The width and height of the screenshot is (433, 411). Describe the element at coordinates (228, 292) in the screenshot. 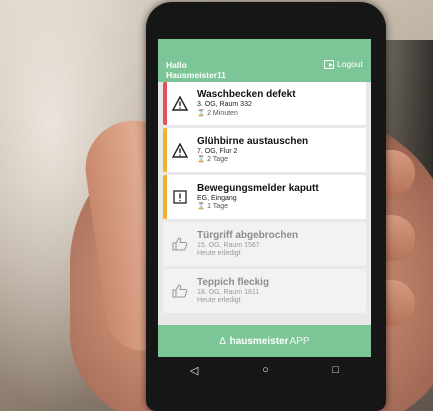

I see `task-location: 18. OG, Raum 1811` at that location.